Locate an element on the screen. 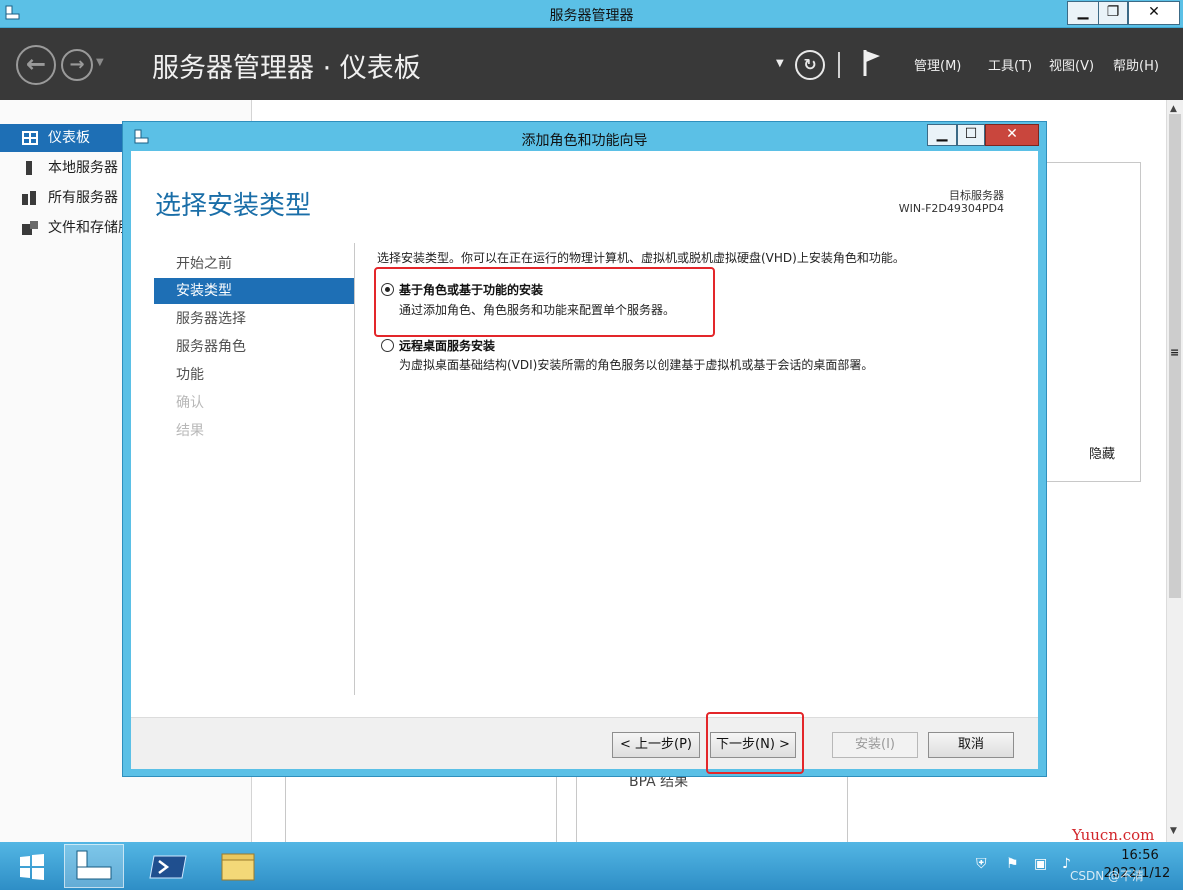 Image resolution: width=1183 pixels, height=892 pixels. refresh-icon: ↻ is located at coordinates (810, 65).